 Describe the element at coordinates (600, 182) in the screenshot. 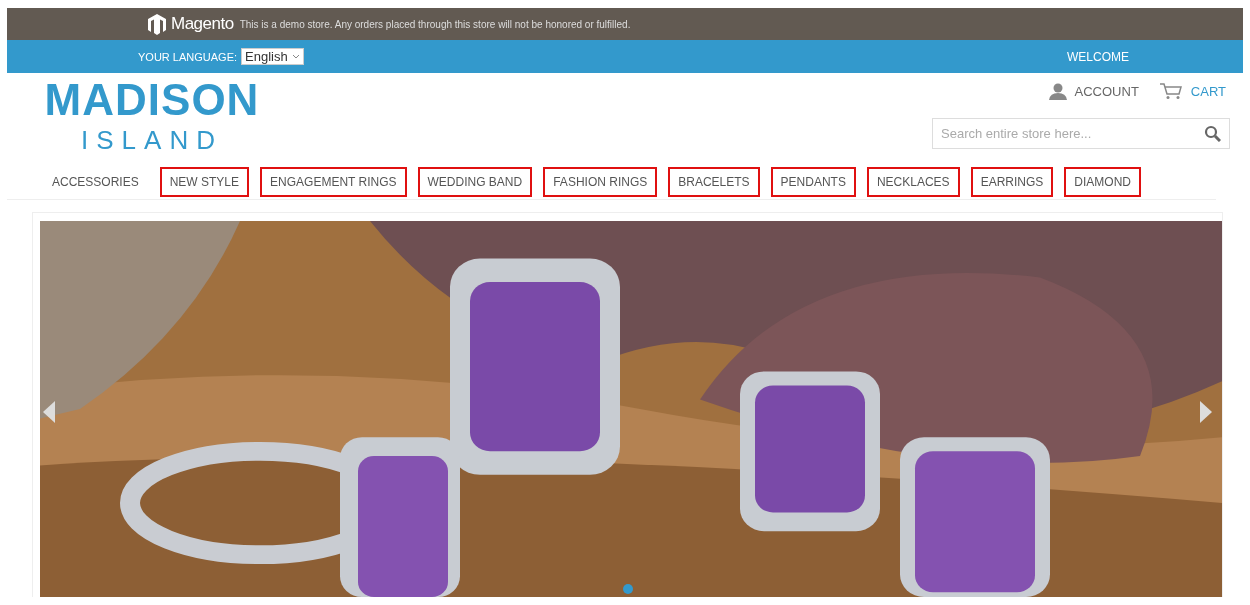

I see `nav-link: FASHION RINGS` at that location.